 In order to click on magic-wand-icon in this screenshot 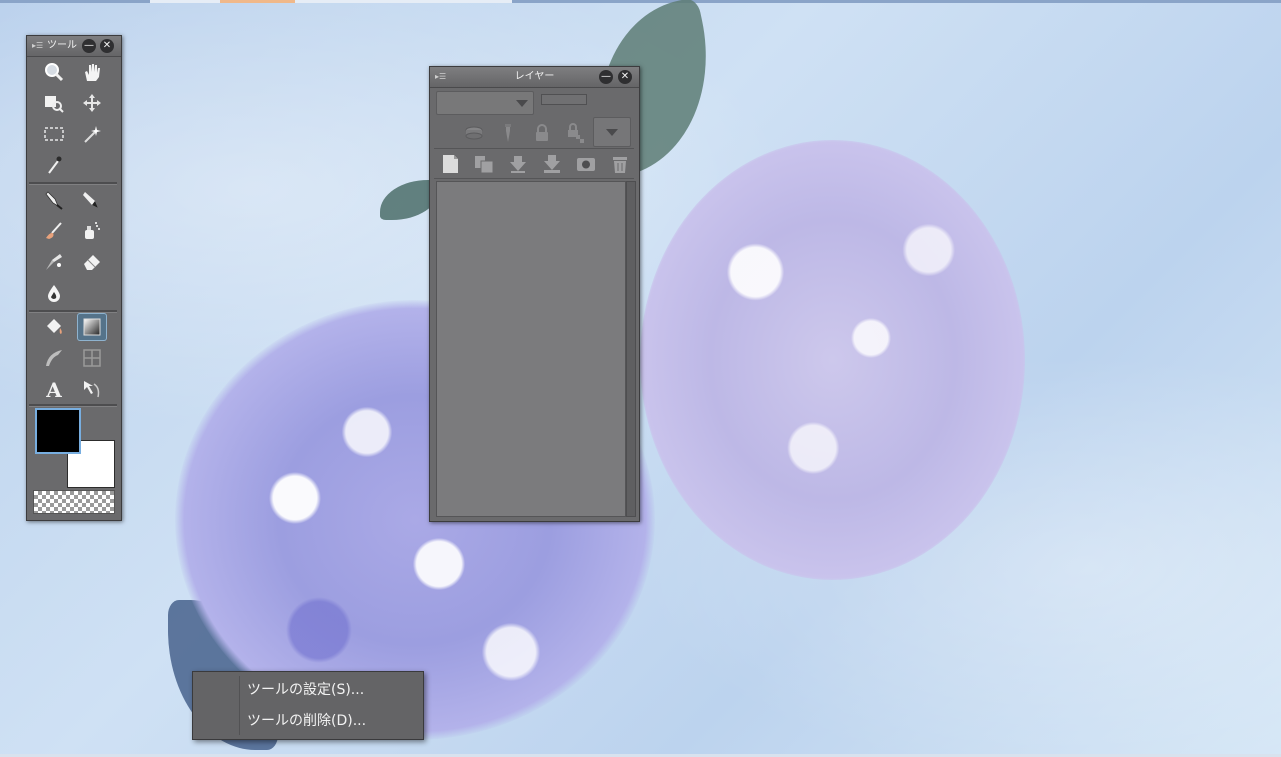, I will do `click(92, 134)`.